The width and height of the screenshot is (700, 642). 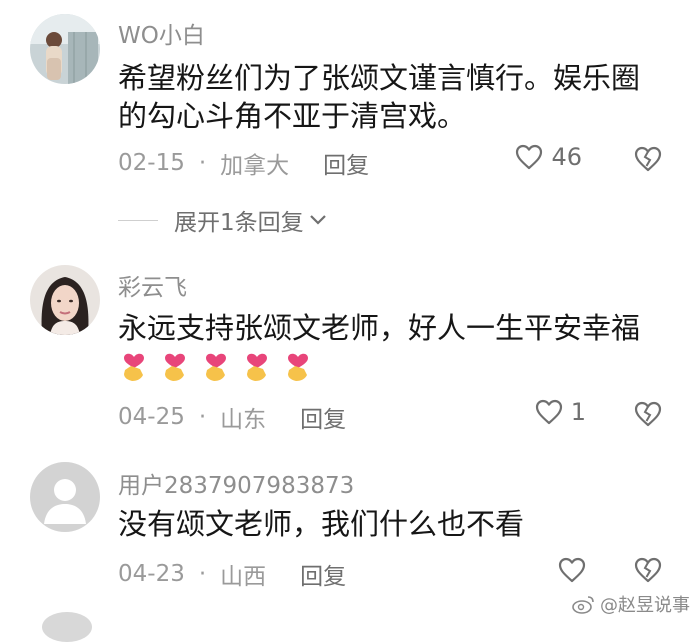 I want to click on like-button: 1, so click(x=560, y=412).